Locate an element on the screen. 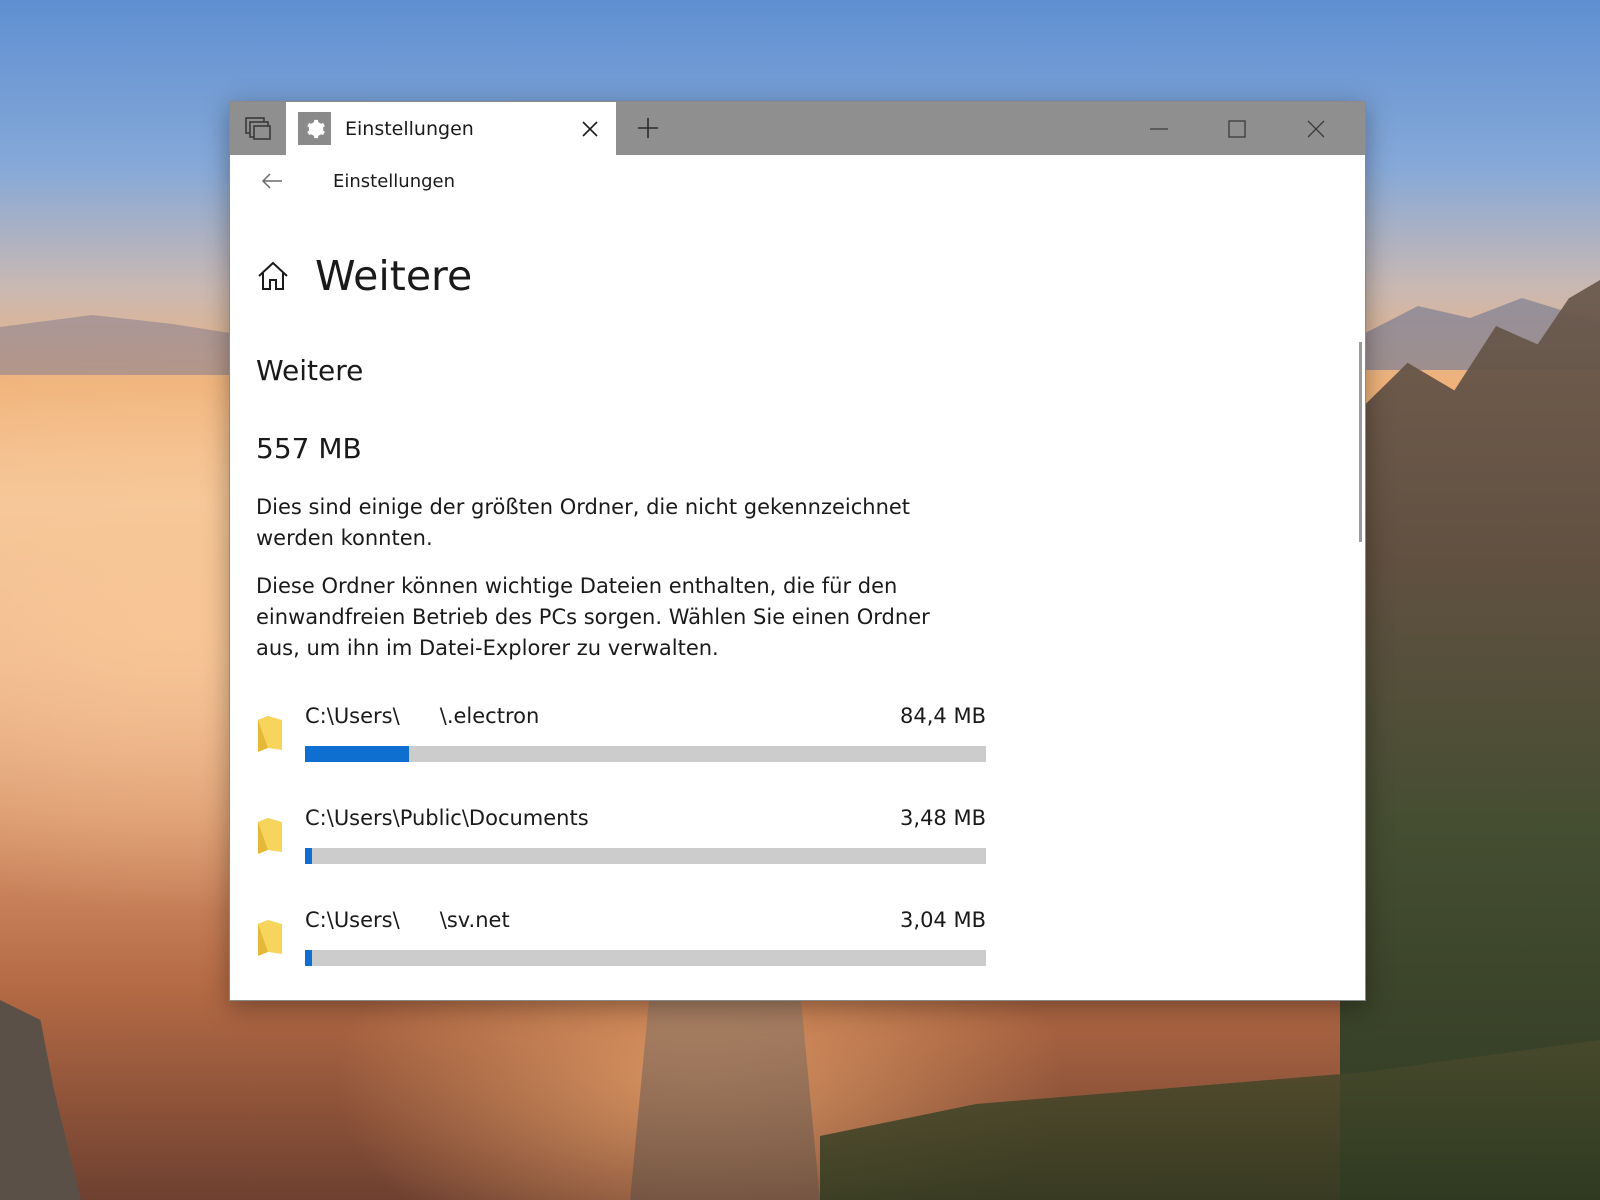  folder-size: 3,04 MB is located at coordinates (943, 920).